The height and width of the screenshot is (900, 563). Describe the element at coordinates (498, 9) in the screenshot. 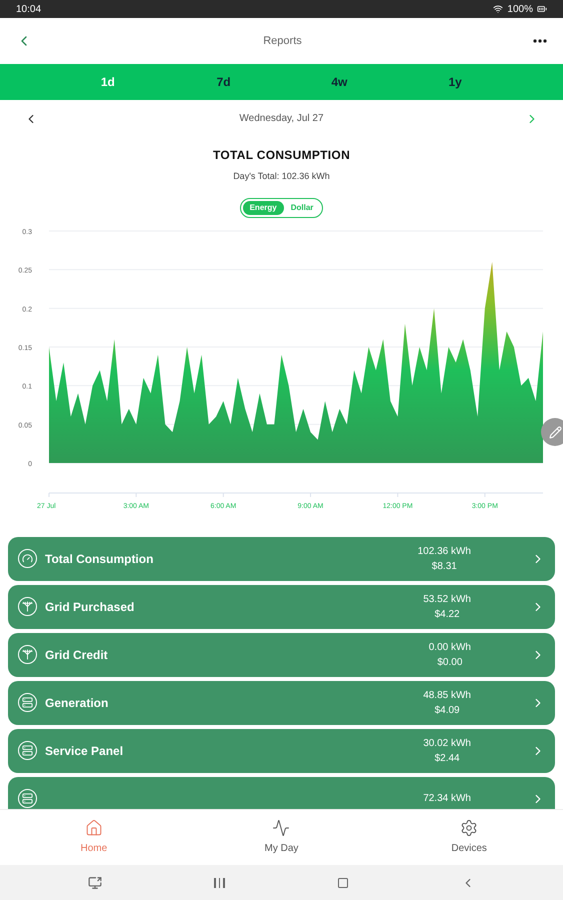

I see `wifi-icon` at that location.